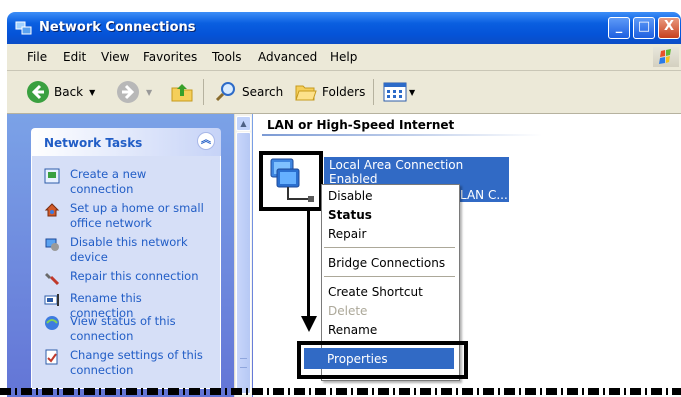 The height and width of the screenshot is (397, 681). I want to click on menu-item-repair: Repair, so click(347, 234).